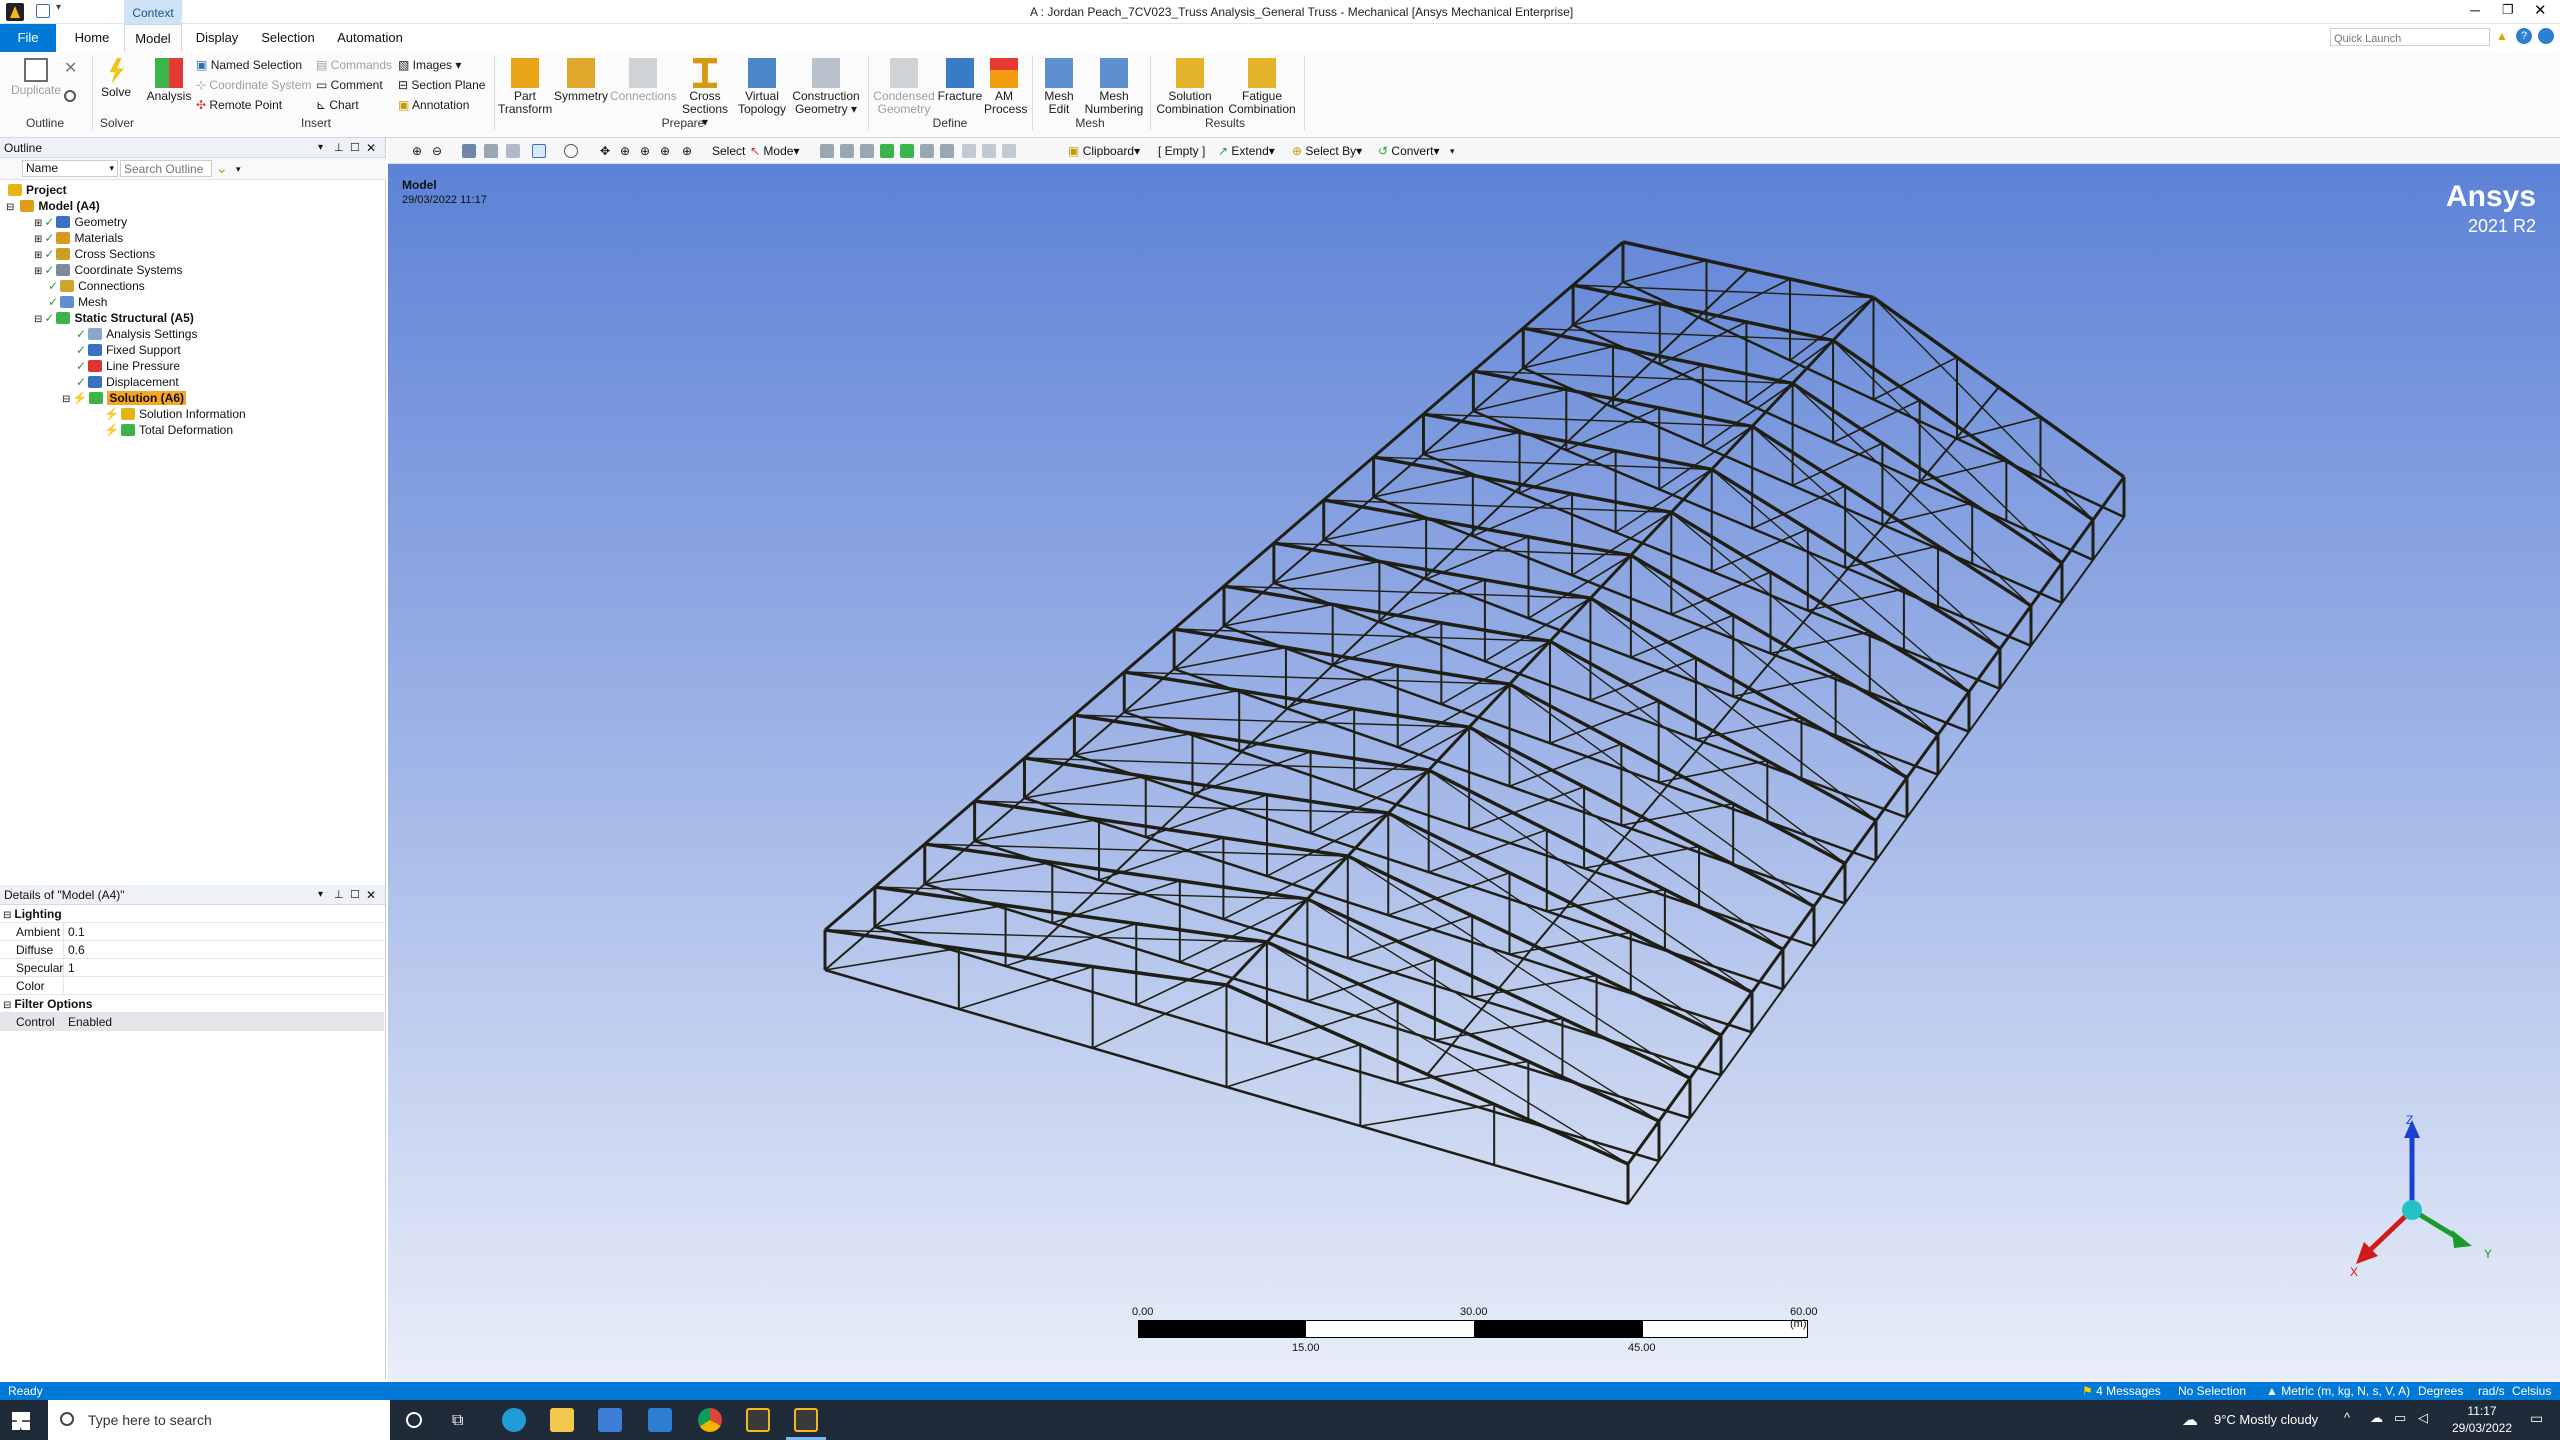  Describe the element at coordinates (80, 222) in the screenshot. I see `tree-node-geometry: ⊞ ✓ Geometry` at that location.